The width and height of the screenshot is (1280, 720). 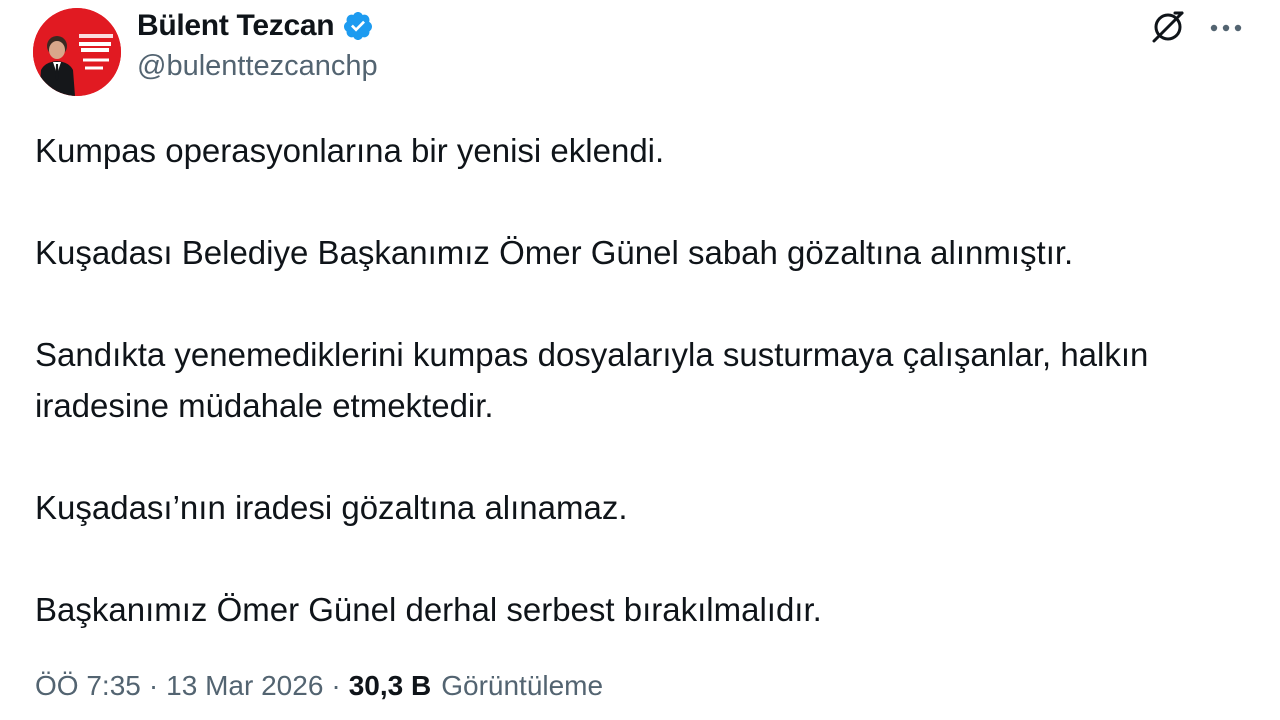 What do you see at coordinates (88, 686) in the screenshot?
I see `tweet-time: ÖÖ 7:35` at bounding box center [88, 686].